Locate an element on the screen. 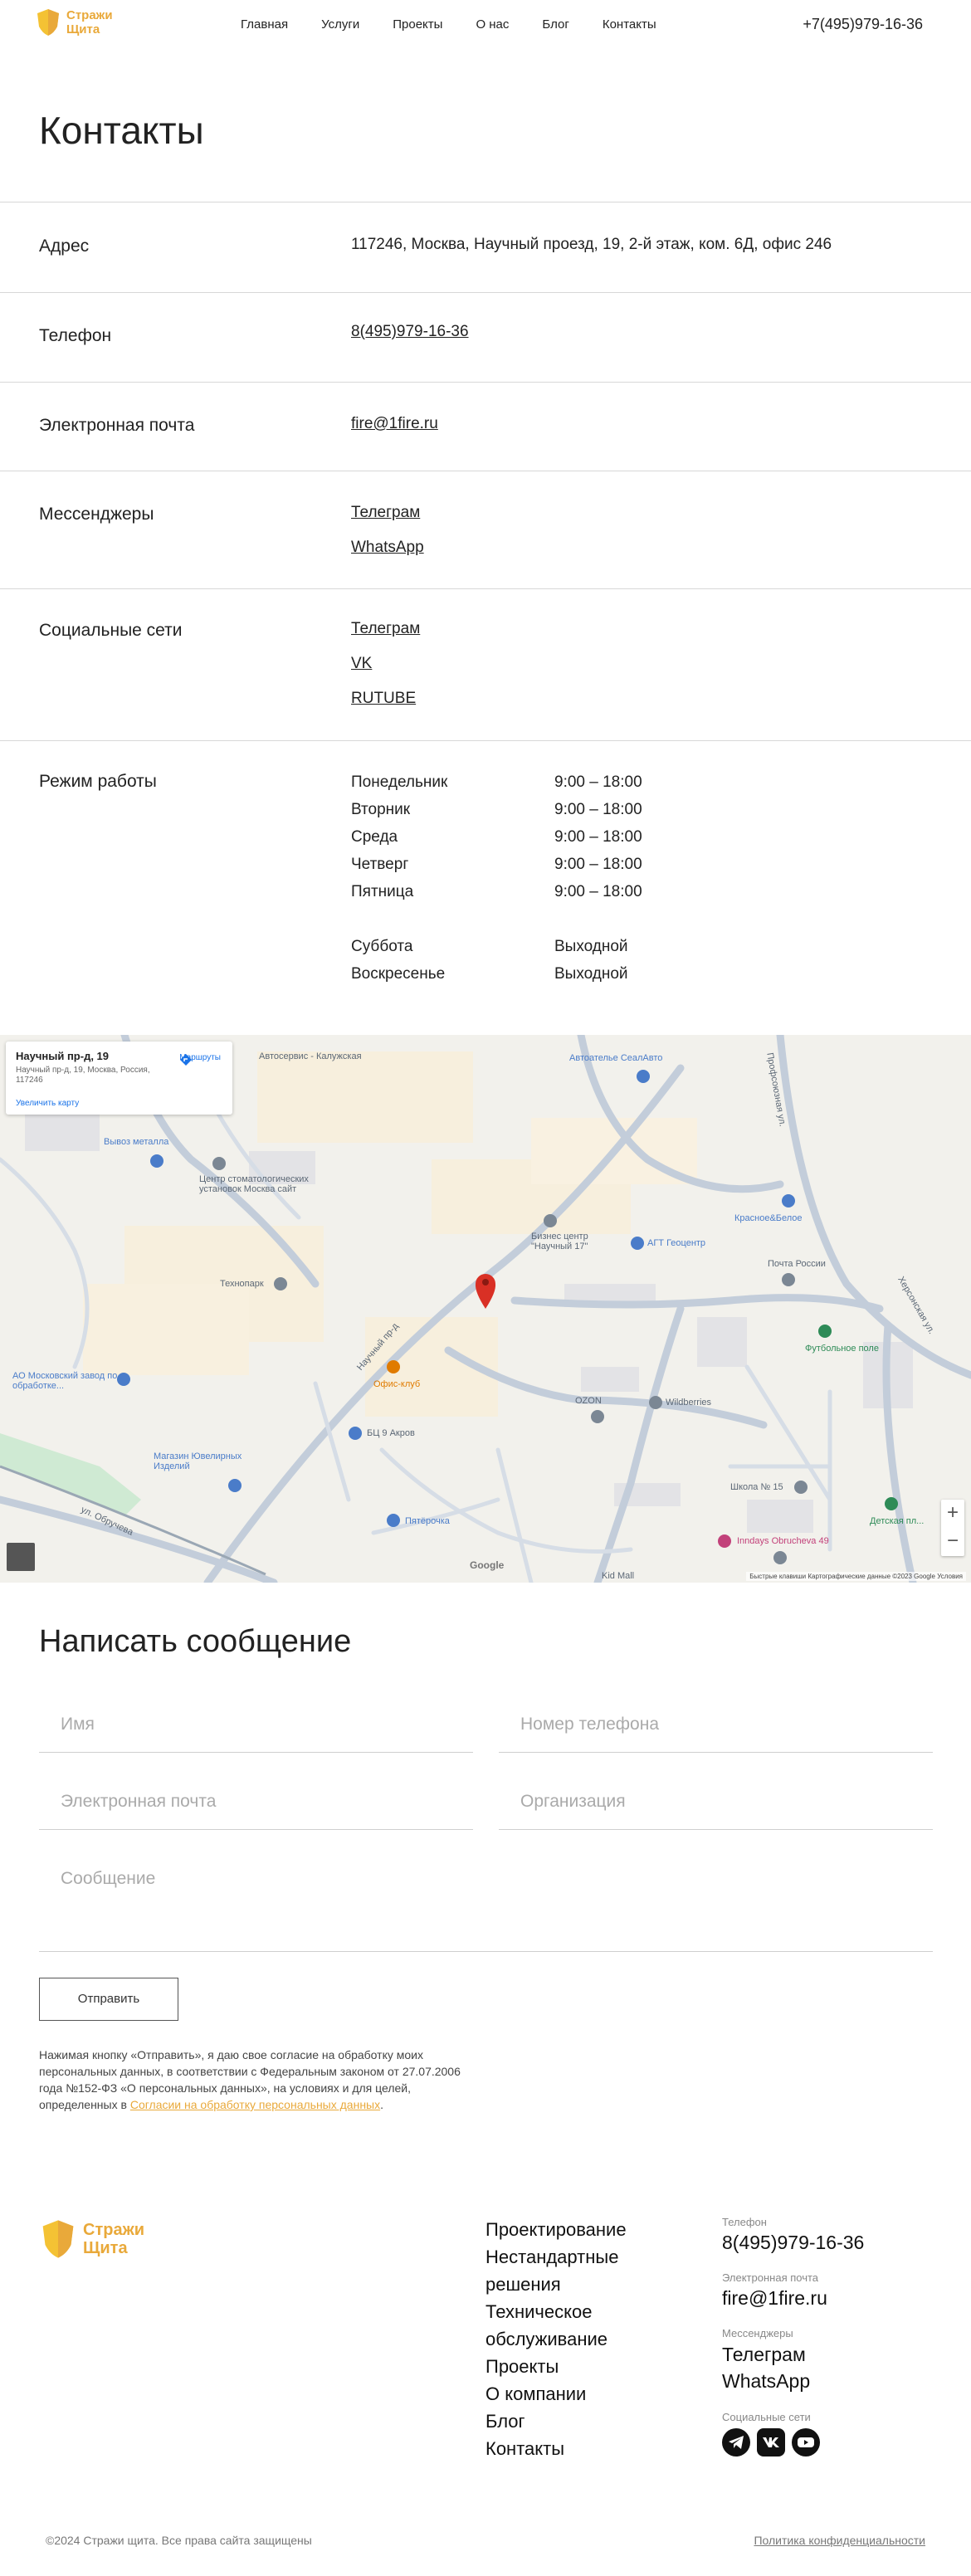 The height and width of the screenshot is (2576, 971). messenger-telegram-link: Телеграм is located at coordinates (387, 513).